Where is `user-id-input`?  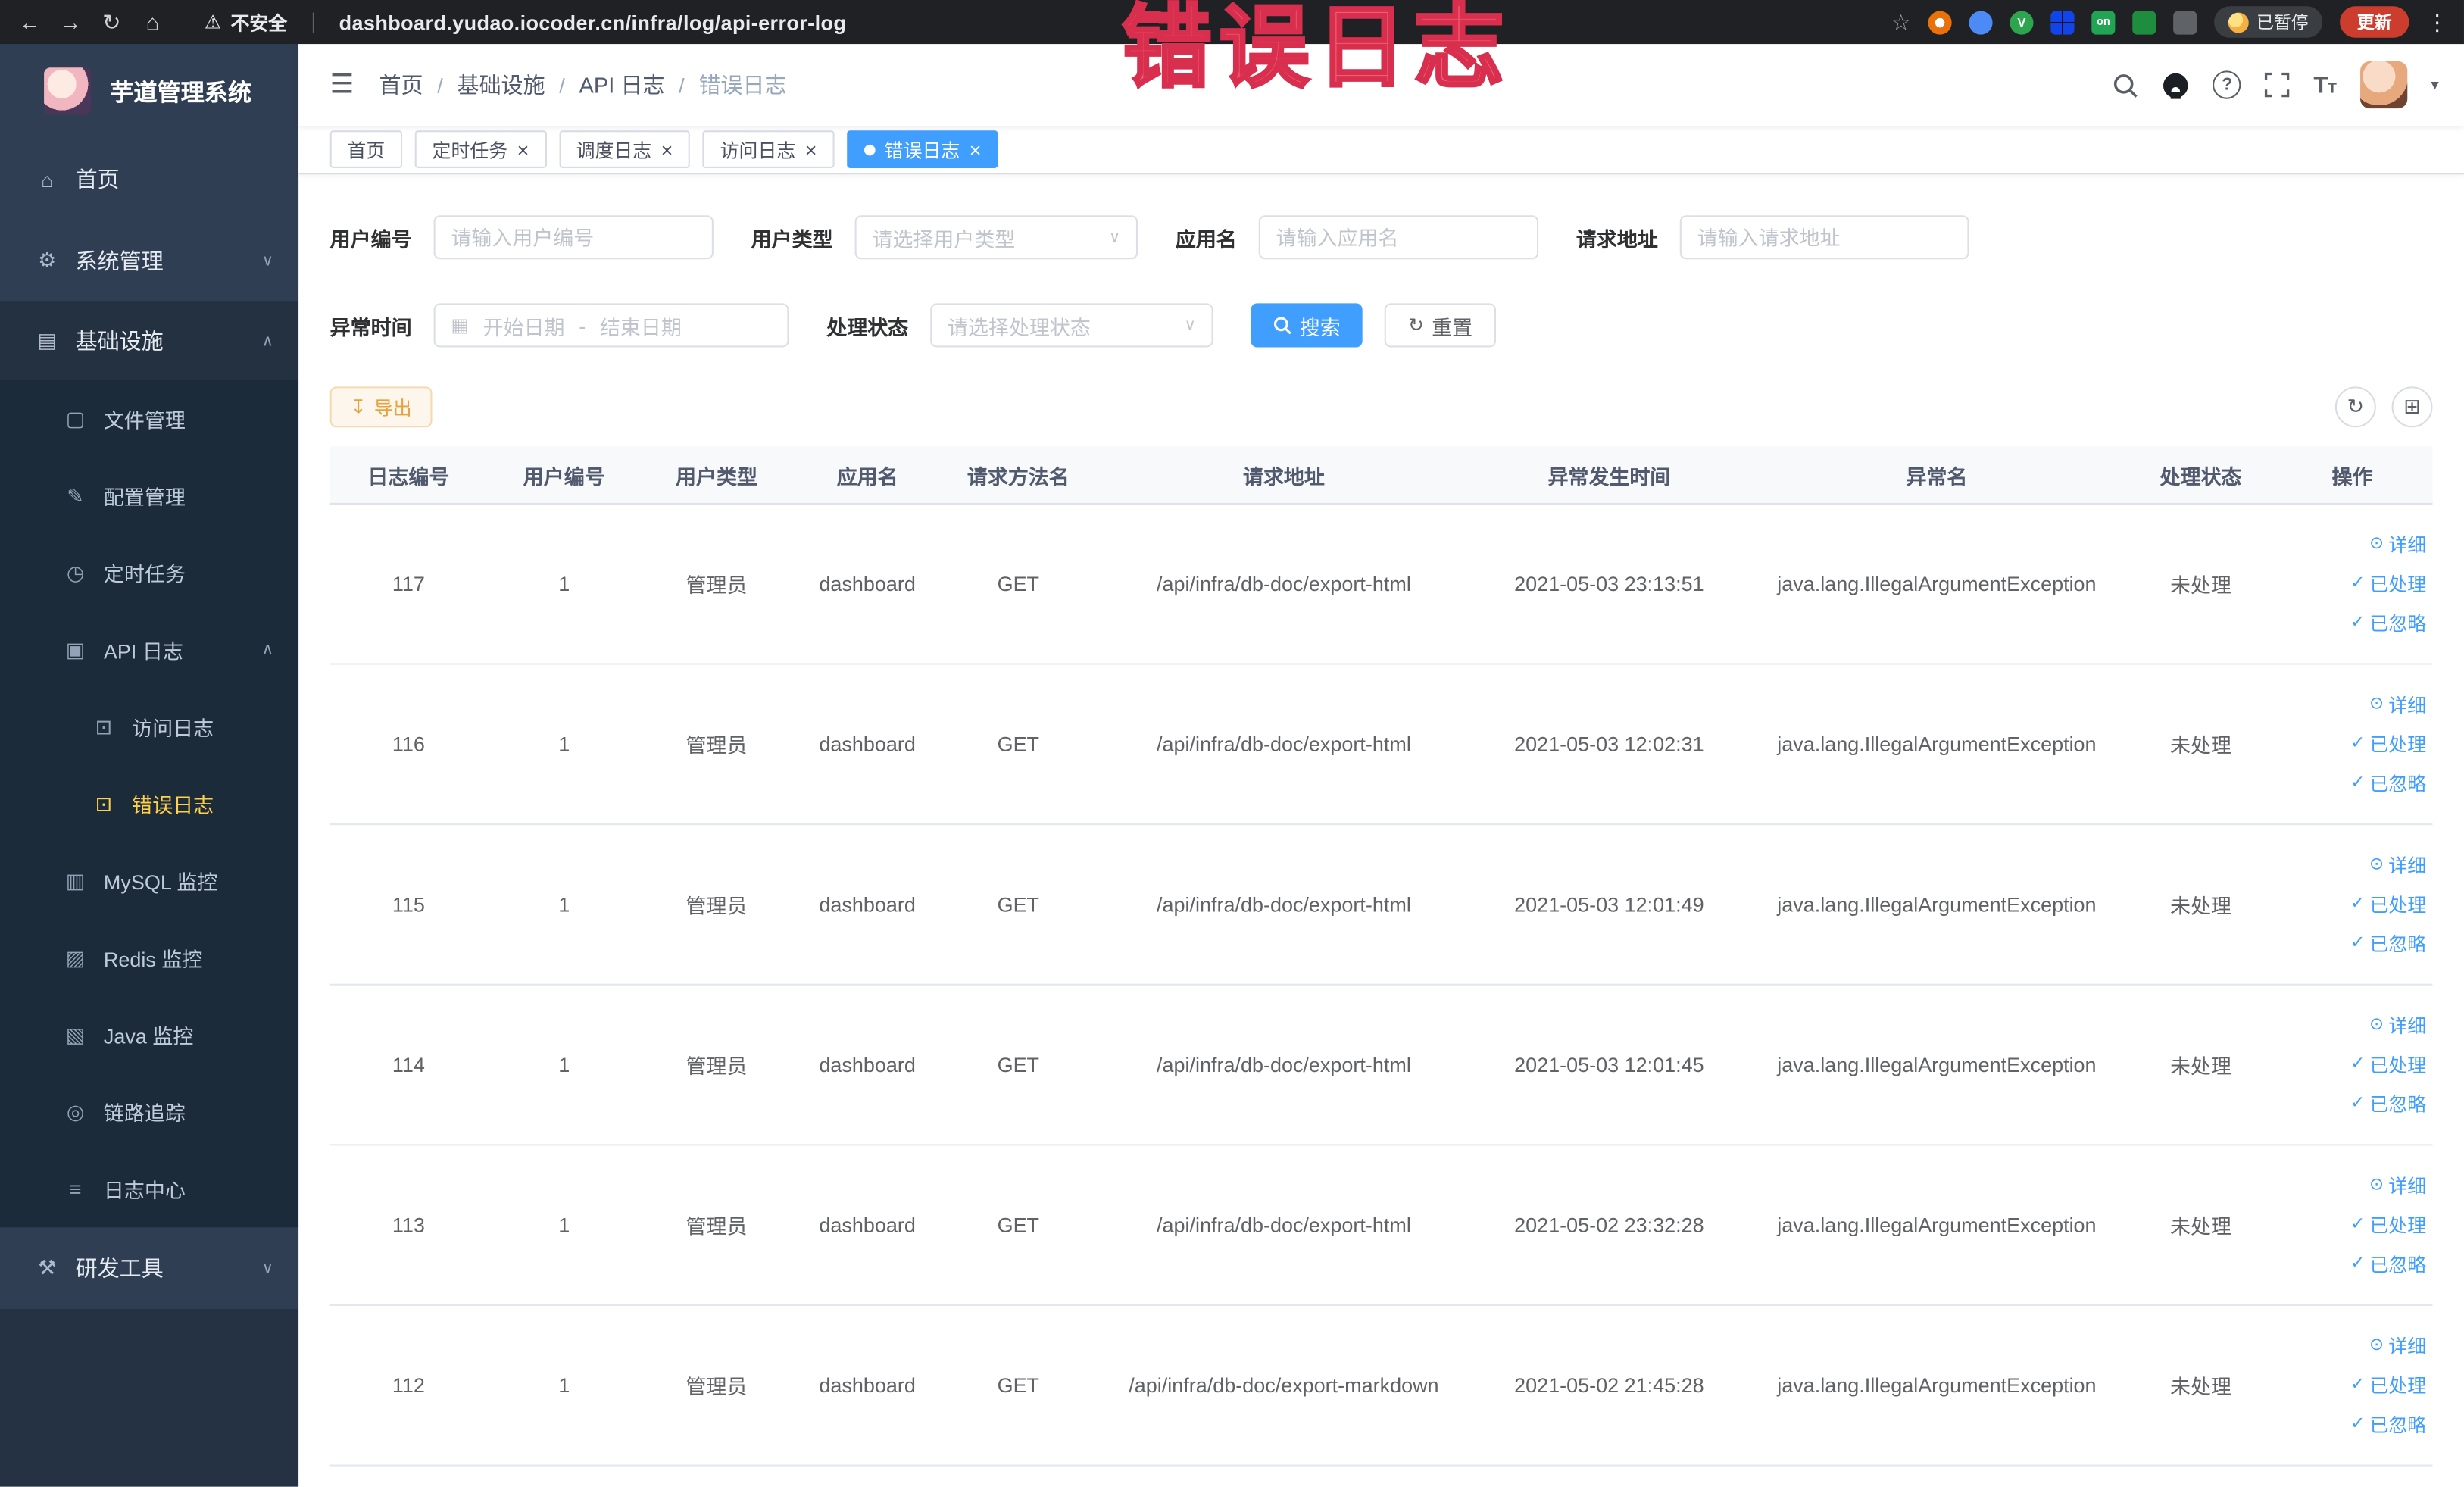 user-id-input is located at coordinates (573, 237).